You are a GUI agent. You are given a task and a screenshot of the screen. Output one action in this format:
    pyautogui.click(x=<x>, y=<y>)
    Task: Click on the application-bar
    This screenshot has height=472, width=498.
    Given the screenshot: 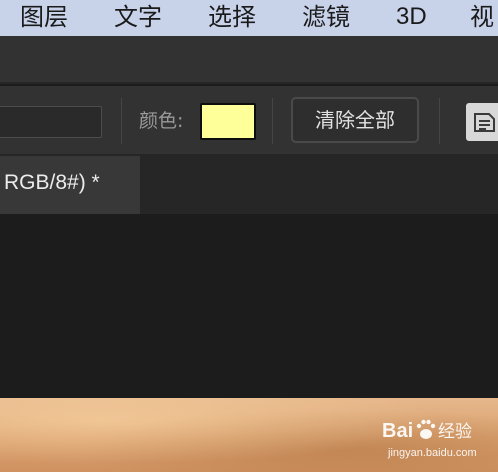 What is the action you would take?
    pyautogui.click(x=249, y=60)
    